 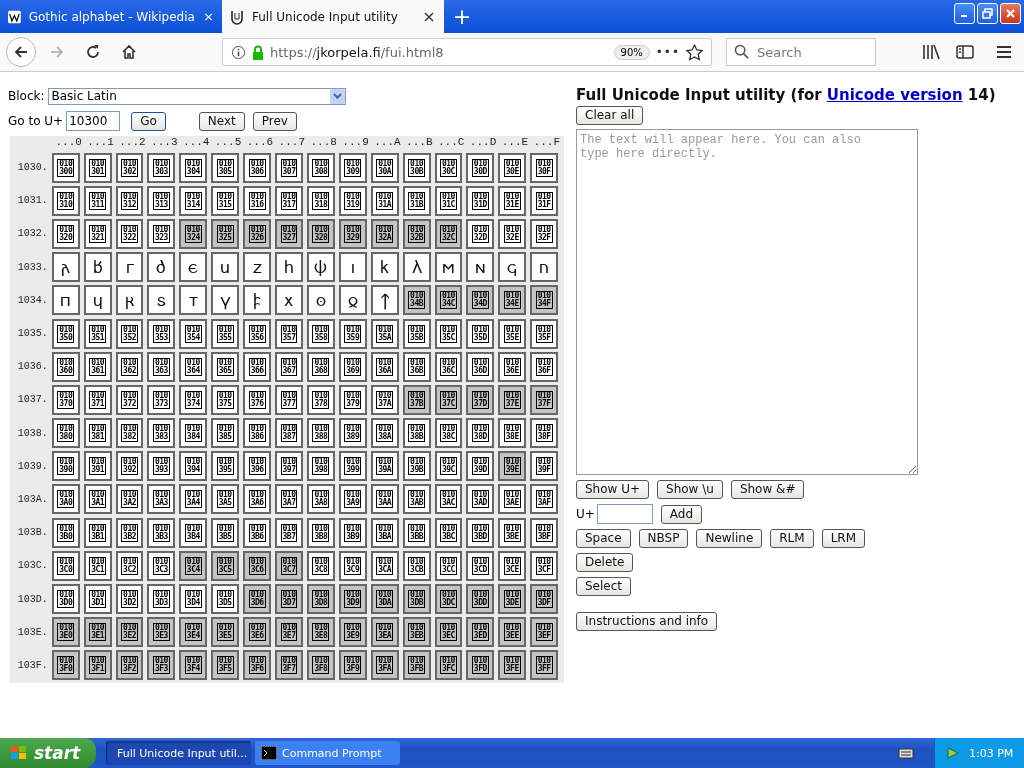 What do you see at coordinates (32, 566) in the screenshot?
I see `row-header: 103C.` at bounding box center [32, 566].